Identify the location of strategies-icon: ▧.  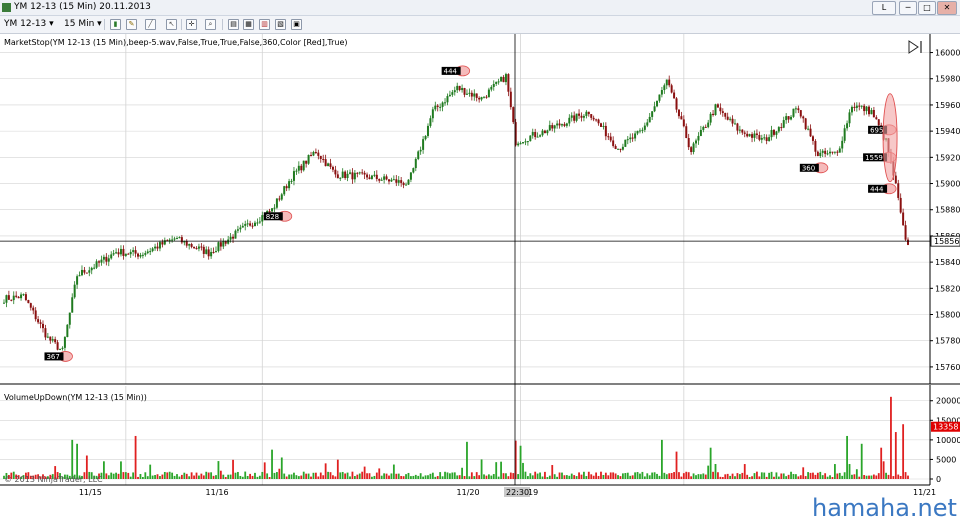
(280, 24).